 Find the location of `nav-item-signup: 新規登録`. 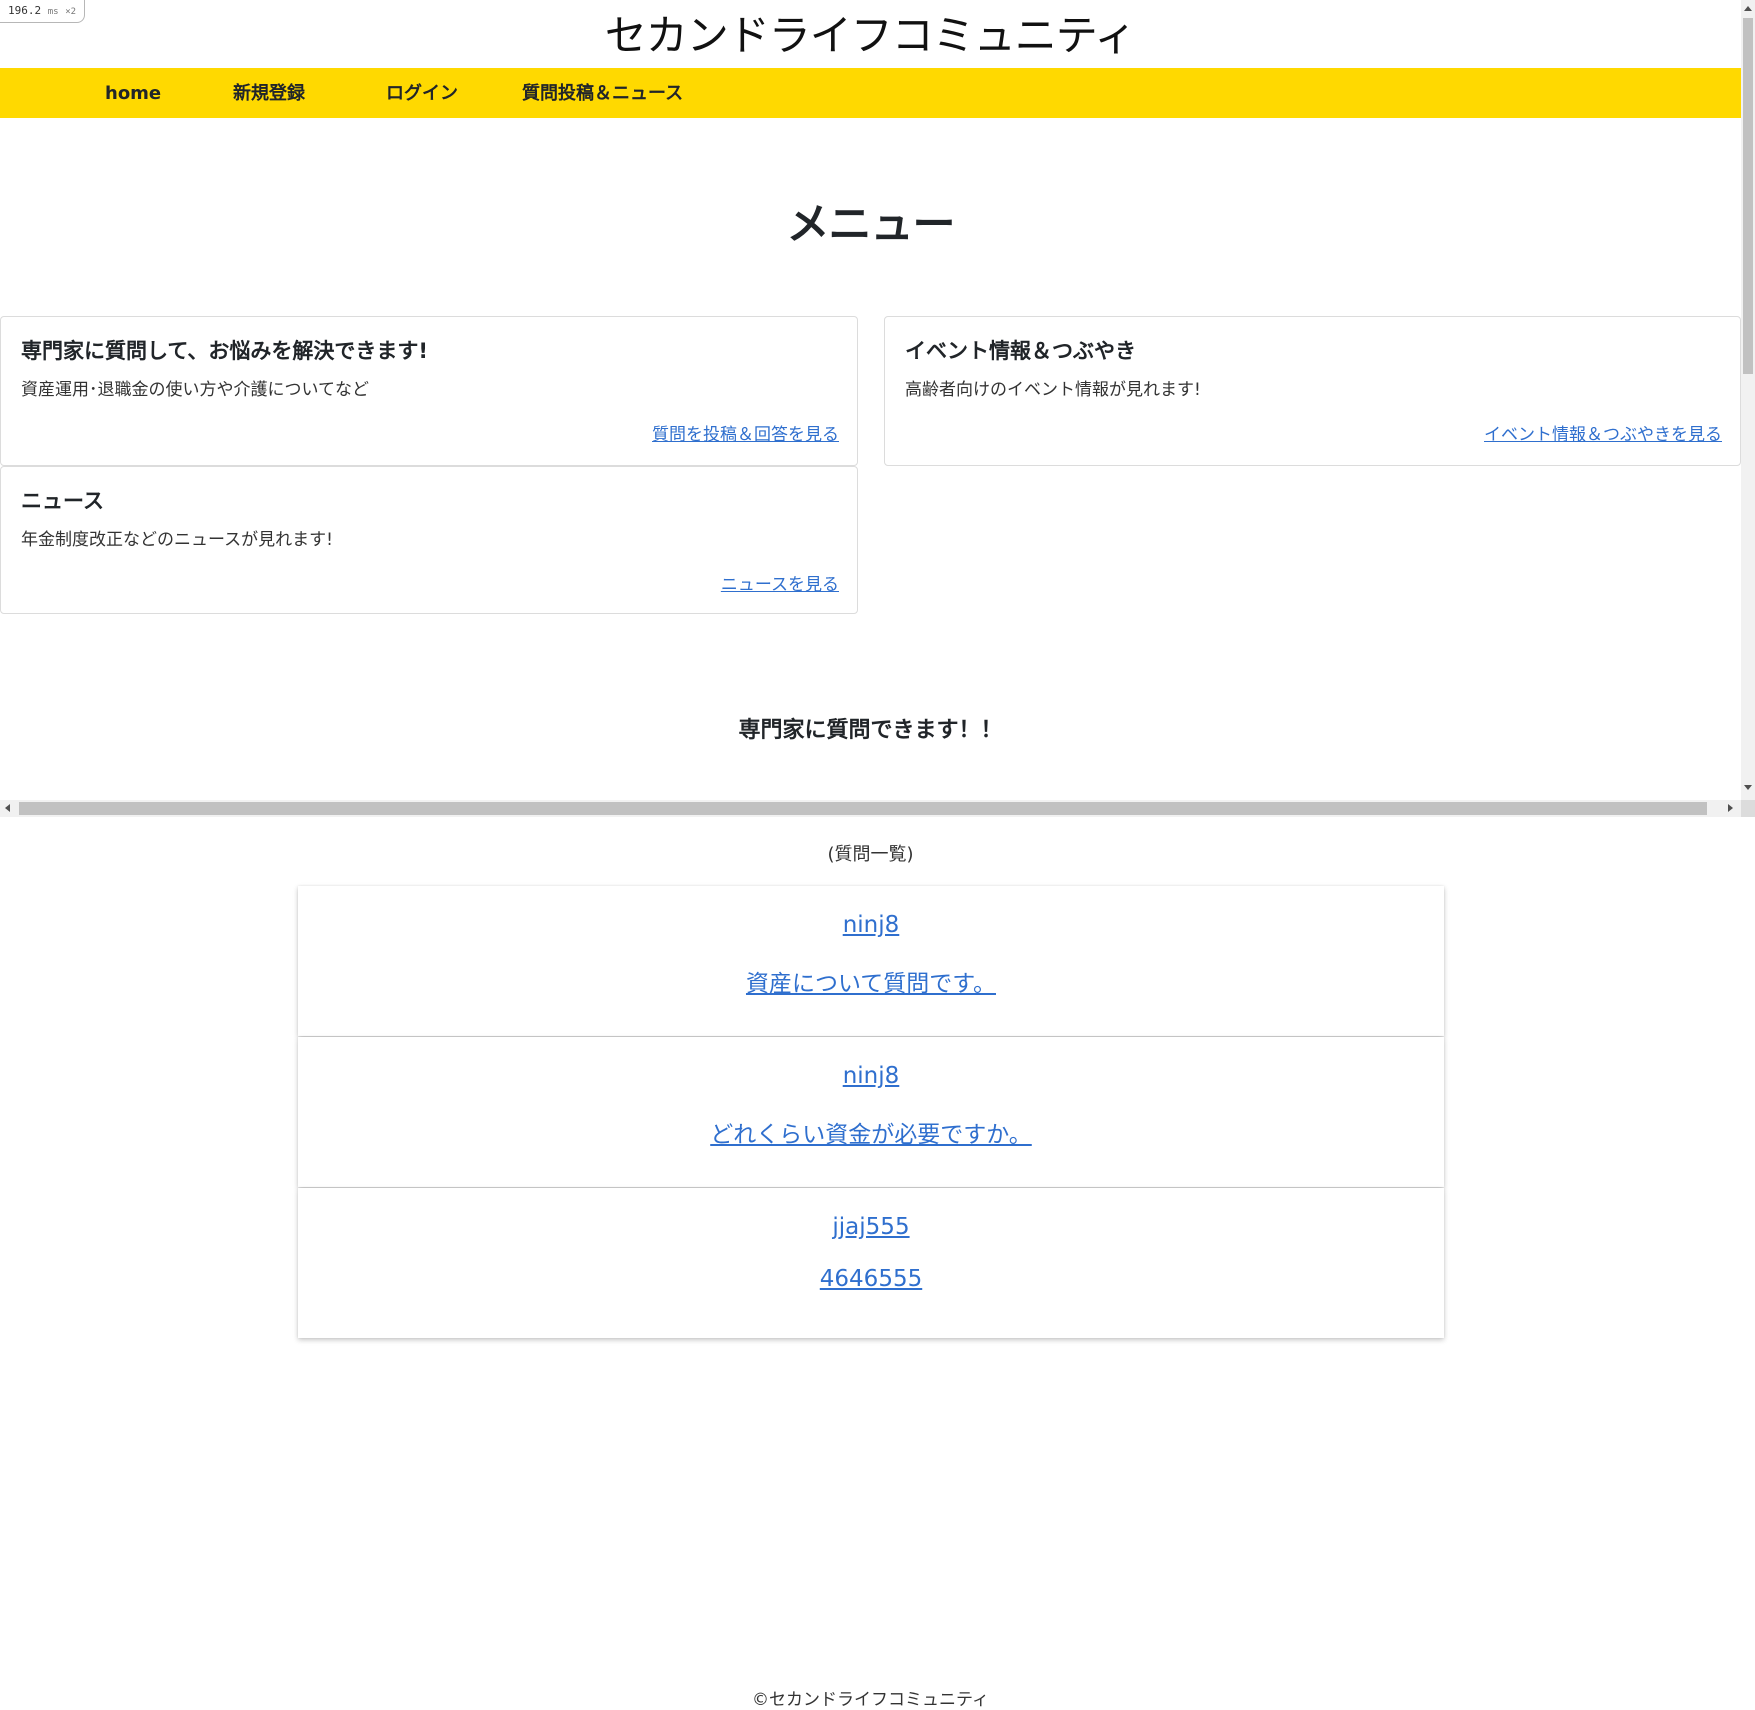

nav-item-signup: 新規登録 is located at coordinates (269, 93).